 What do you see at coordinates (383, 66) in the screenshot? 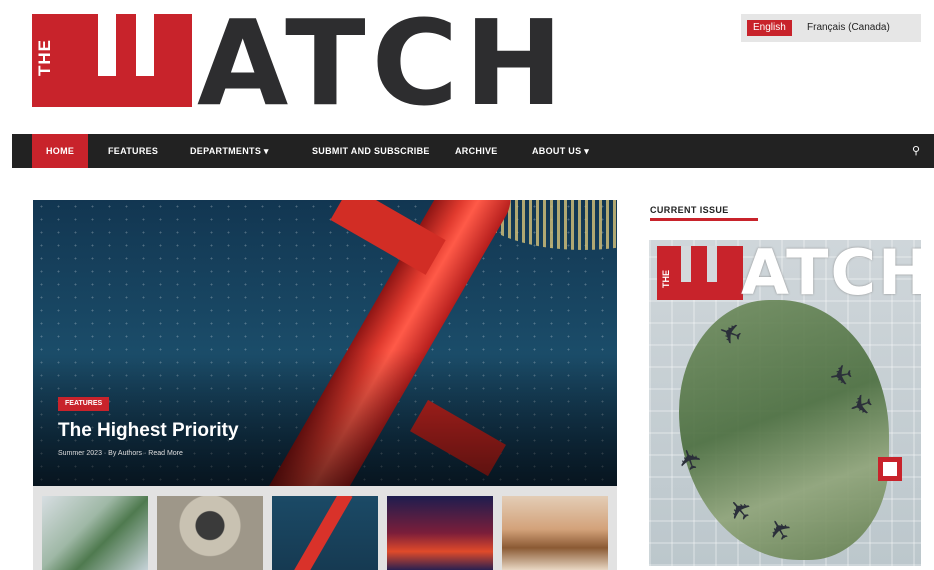
I see `logo-rest-text: ATCH` at bounding box center [383, 66].